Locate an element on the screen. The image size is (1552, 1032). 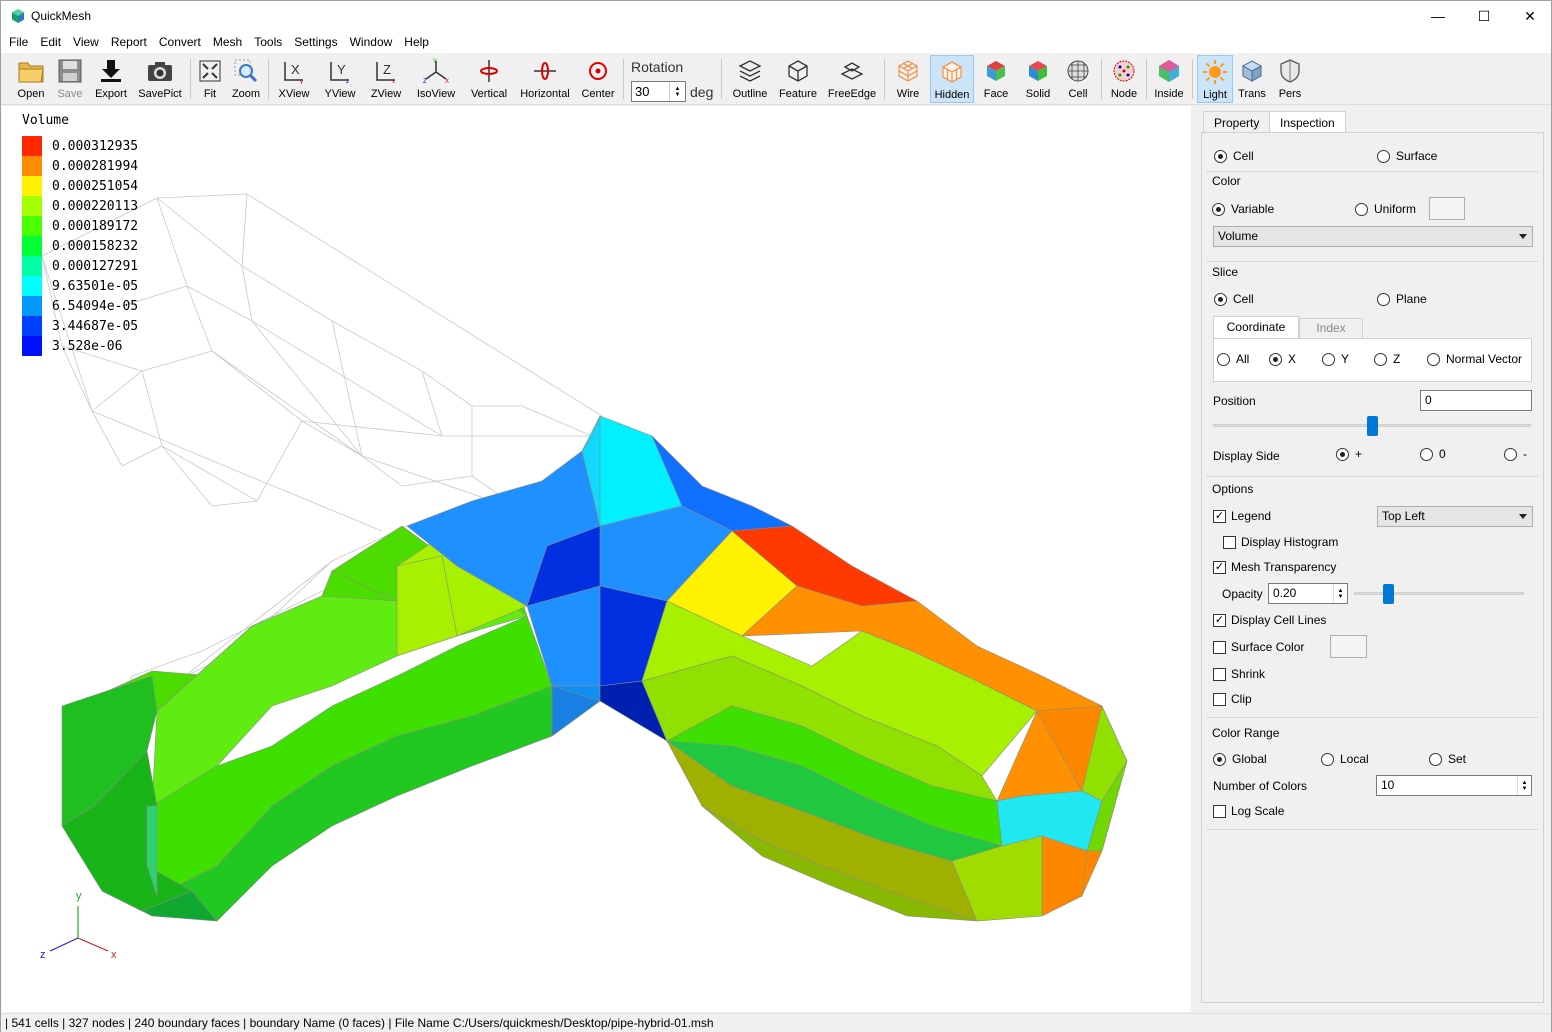
axis-z-radio: Z is located at coordinates (1387, 359).